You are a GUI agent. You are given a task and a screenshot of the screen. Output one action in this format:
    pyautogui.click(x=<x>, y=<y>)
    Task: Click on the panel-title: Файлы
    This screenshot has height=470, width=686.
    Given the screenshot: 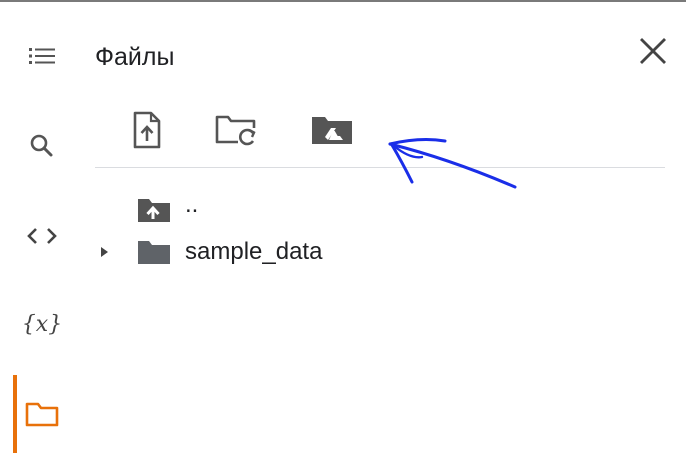 What is the action you would take?
    pyautogui.click(x=135, y=57)
    